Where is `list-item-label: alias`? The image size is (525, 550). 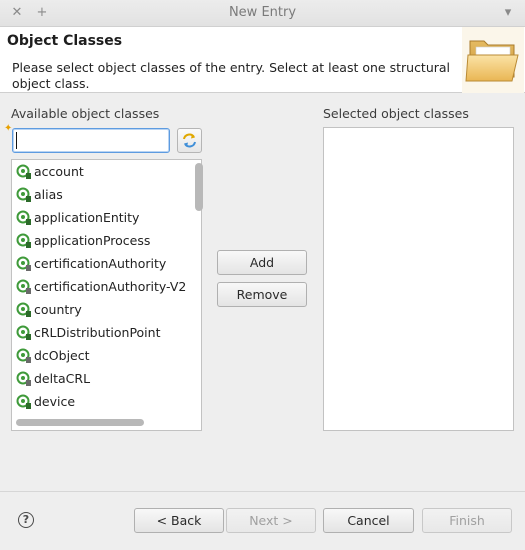 list-item-label: alias is located at coordinates (48, 194).